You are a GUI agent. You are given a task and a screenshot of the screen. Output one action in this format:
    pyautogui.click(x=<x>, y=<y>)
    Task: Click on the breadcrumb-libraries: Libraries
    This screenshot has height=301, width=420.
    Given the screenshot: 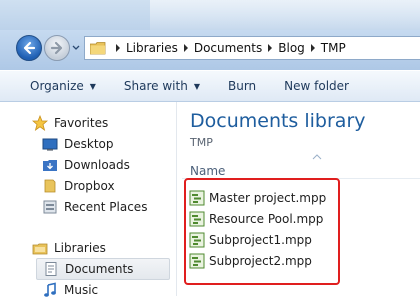 What is the action you would take?
    pyautogui.click(x=152, y=48)
    